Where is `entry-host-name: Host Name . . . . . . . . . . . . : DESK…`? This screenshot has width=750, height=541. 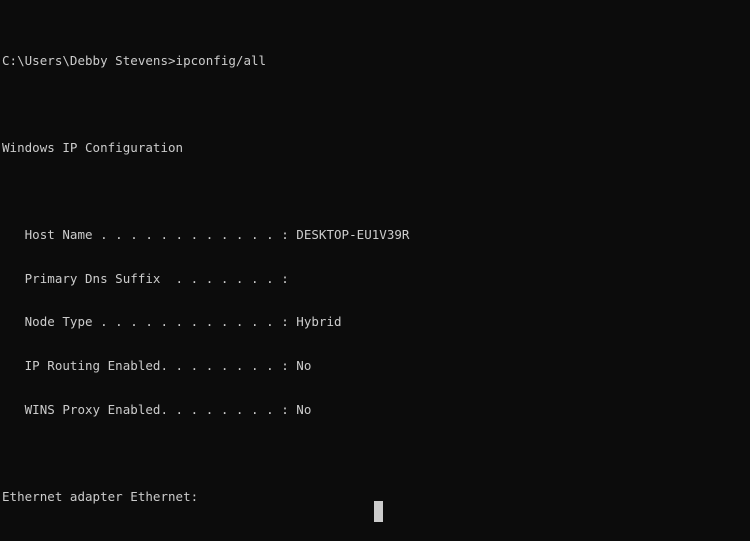
entry-host-name: Host Name . . . . . . . . . . . . : DESK… is located at coordinates (206, 235).